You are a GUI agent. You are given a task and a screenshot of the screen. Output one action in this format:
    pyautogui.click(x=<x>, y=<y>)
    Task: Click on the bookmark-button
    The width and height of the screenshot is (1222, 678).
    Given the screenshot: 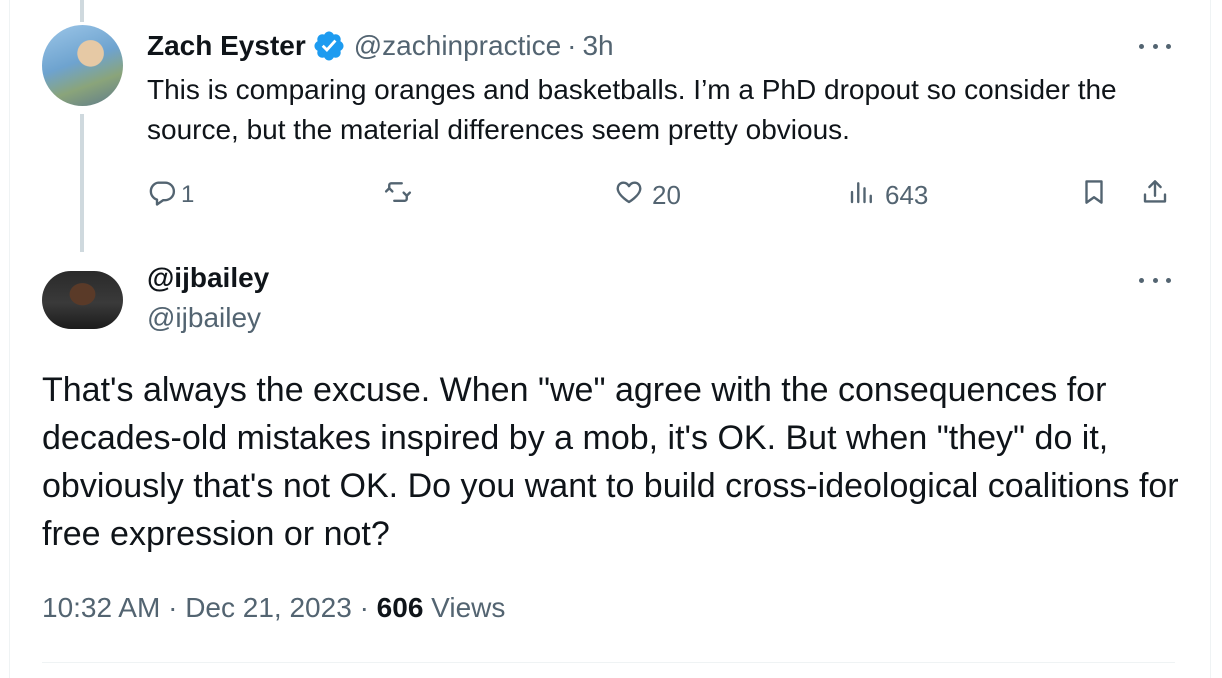 What is the action you would take?
    pyautogui.click(x=1094, y=195)
    